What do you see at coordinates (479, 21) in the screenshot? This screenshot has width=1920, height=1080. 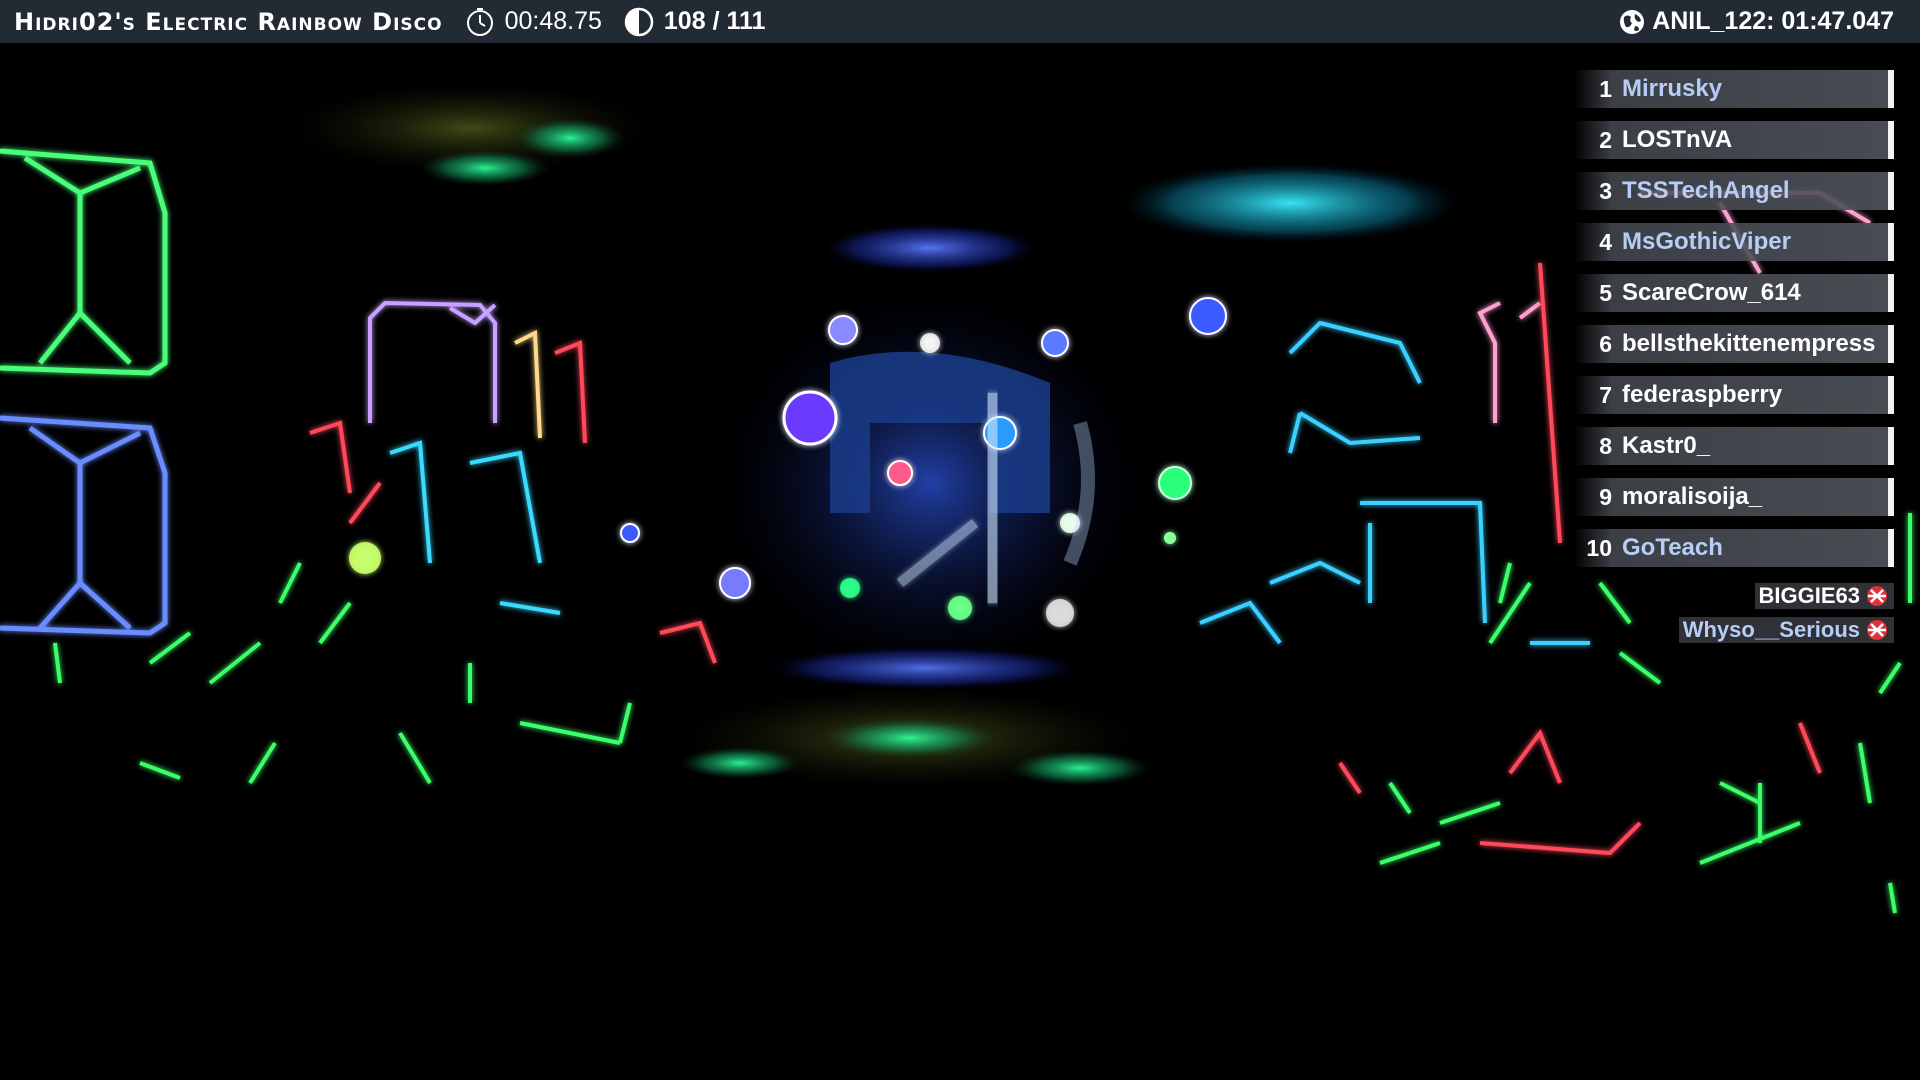 I see `stopwatch-icon` at bounding box center [479, 21].